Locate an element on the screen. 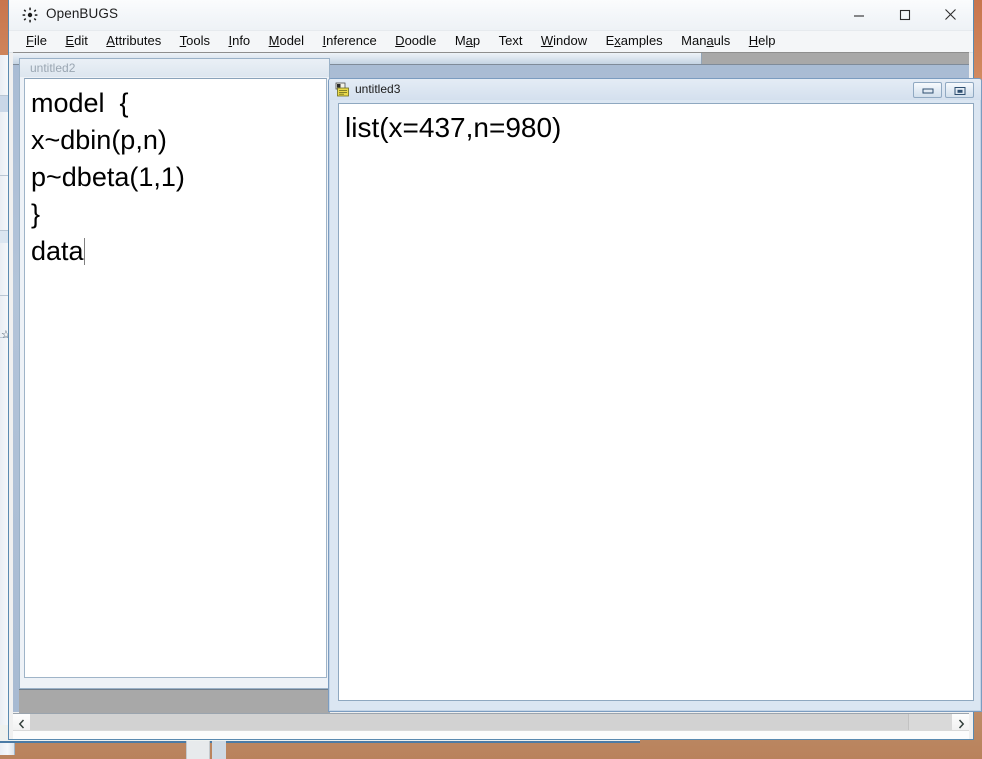 This screenshot has height=759, width=982. menu-item-manuals: Manauls is located at coordinates (705, 41).